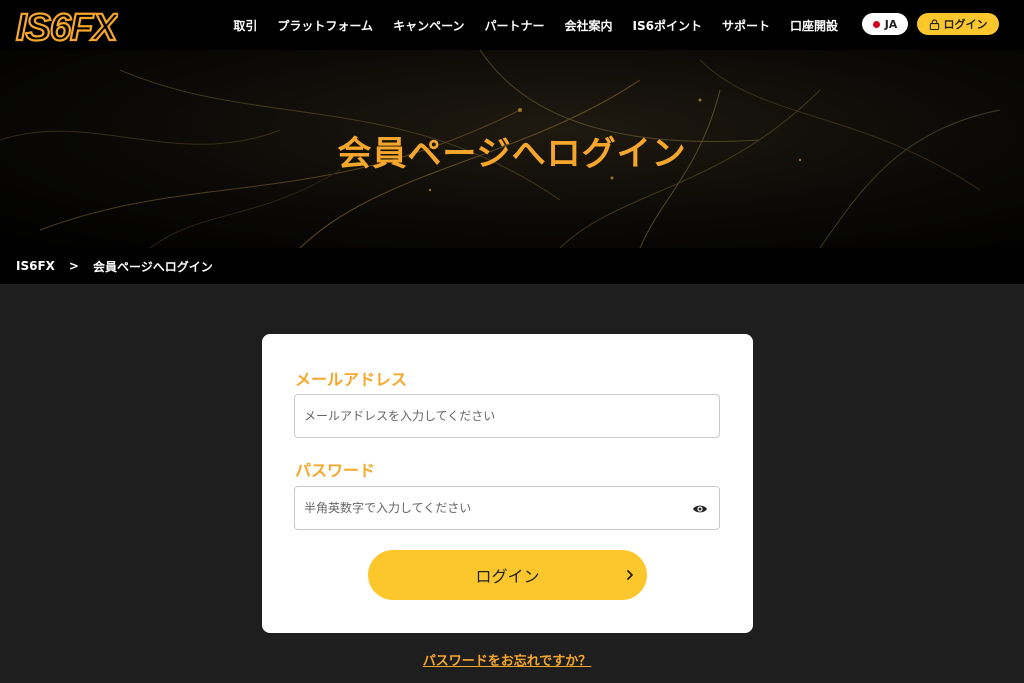 The width and height of the screenshot is (1024, 683). What do you see at coordinates (245, 25) in the screenshot?
I see `nav-item-trading: 取引` at bounding box center [245, 25].